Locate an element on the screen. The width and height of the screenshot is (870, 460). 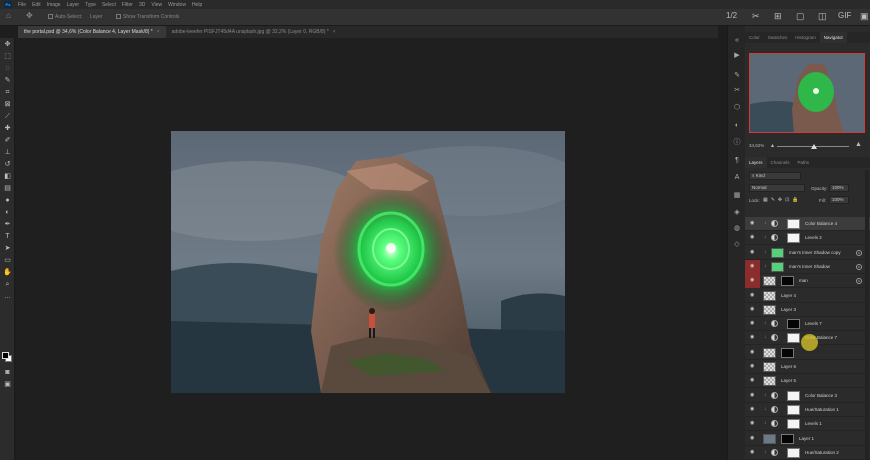
mask-icon: ◫ is located at coordinates (822, 16).